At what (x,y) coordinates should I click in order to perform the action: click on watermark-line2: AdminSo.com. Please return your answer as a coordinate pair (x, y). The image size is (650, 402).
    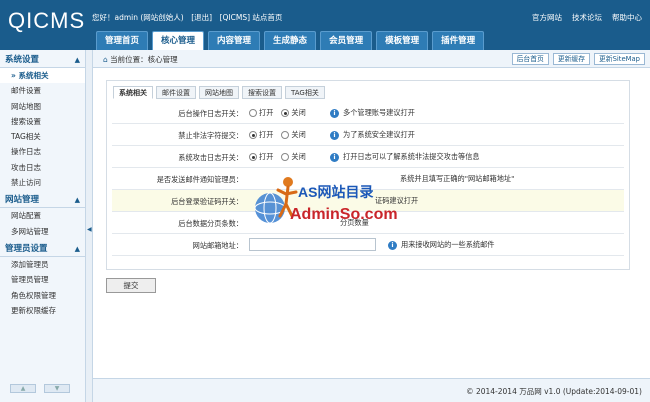
    Looking at the image, I should click on (344, 214).